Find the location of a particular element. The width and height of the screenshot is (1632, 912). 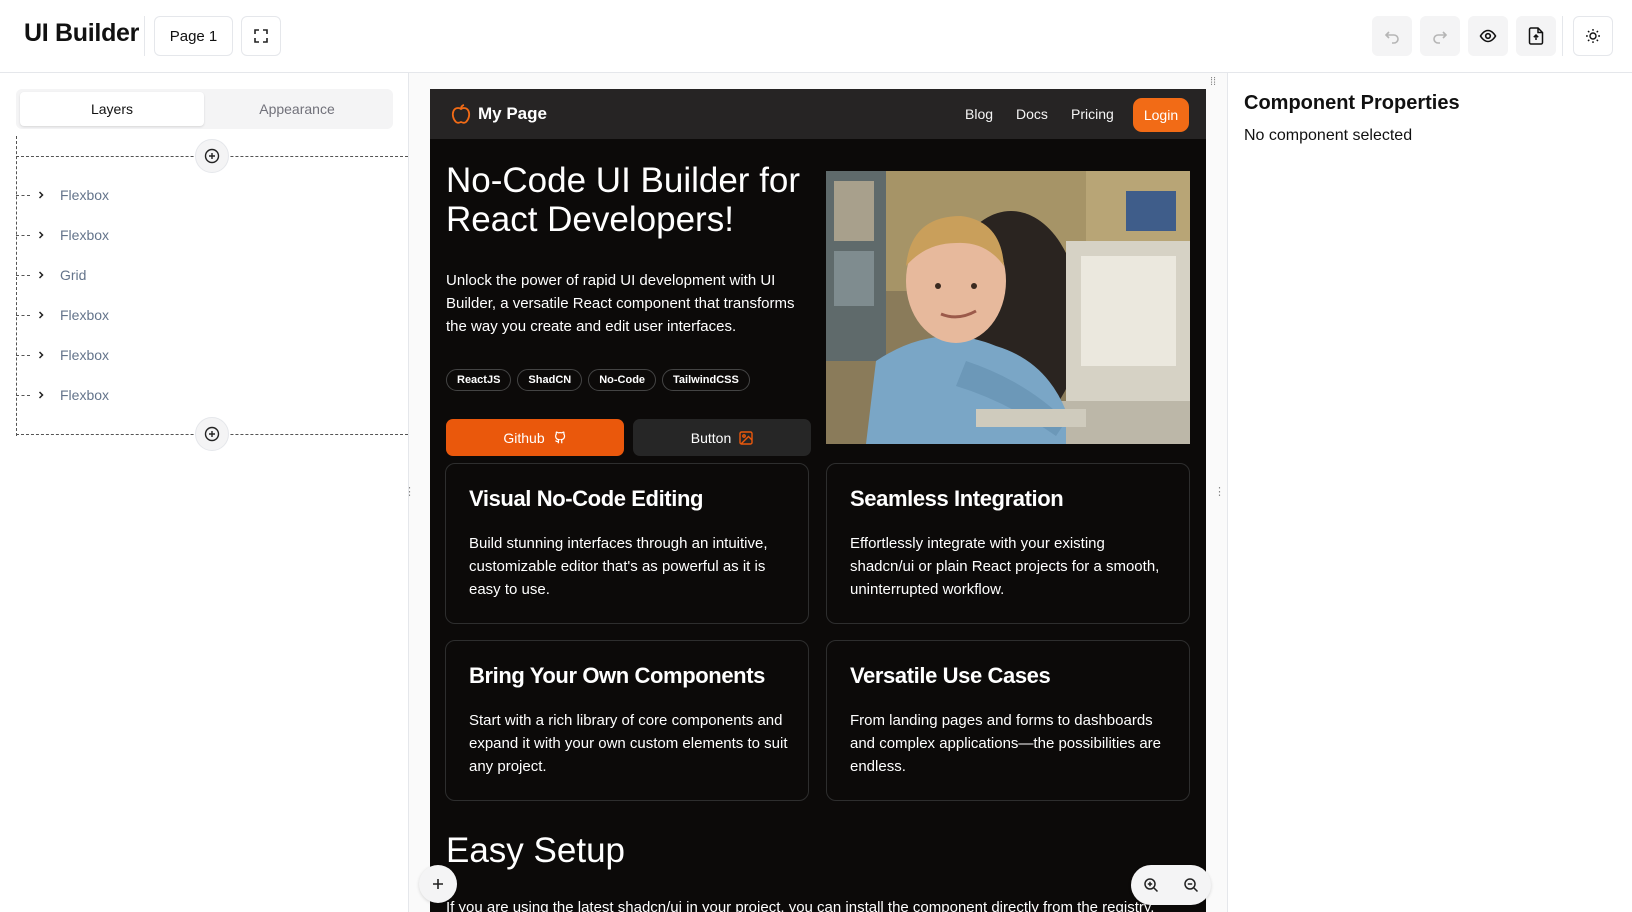

add-button is located at coordinates (438, 884).